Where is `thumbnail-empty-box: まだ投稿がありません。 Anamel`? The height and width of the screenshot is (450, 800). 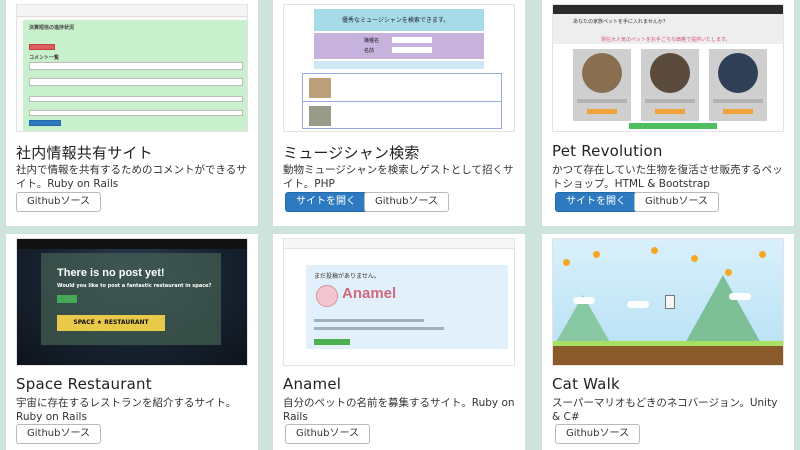 thumbnail-empty-box: まだ投稿がありません。 Anamel is located at coordinates (407, 307).